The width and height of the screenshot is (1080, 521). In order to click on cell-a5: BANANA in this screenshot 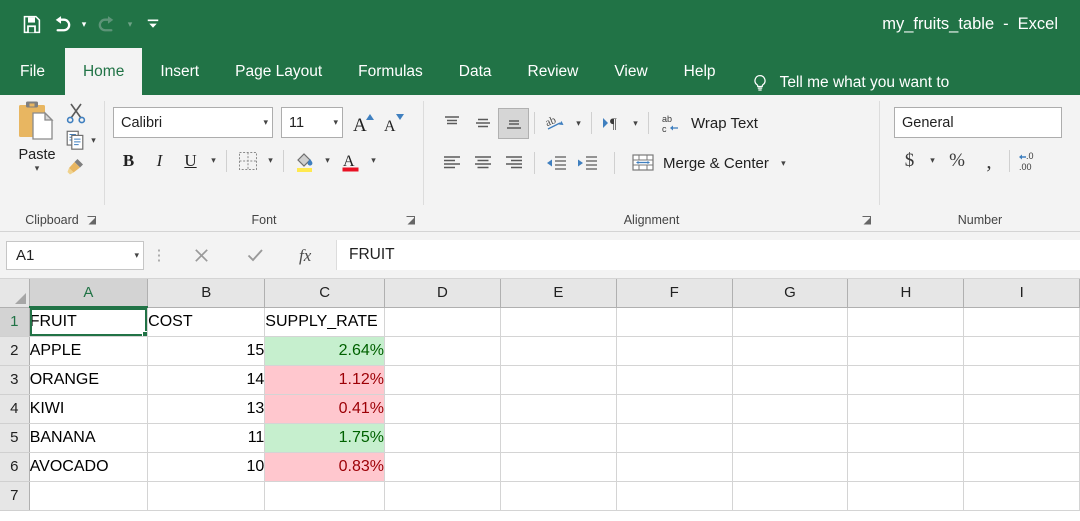, I will do `click(89, 438)`.